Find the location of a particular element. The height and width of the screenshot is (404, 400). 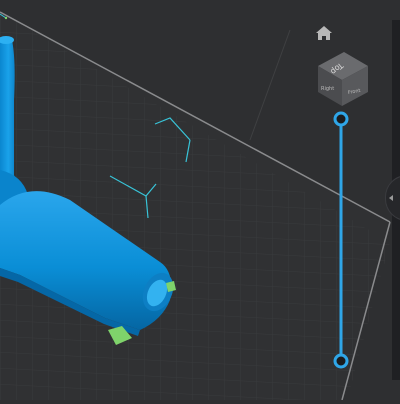

layer-slider-lower-handle is located at coordinates (341, 361).